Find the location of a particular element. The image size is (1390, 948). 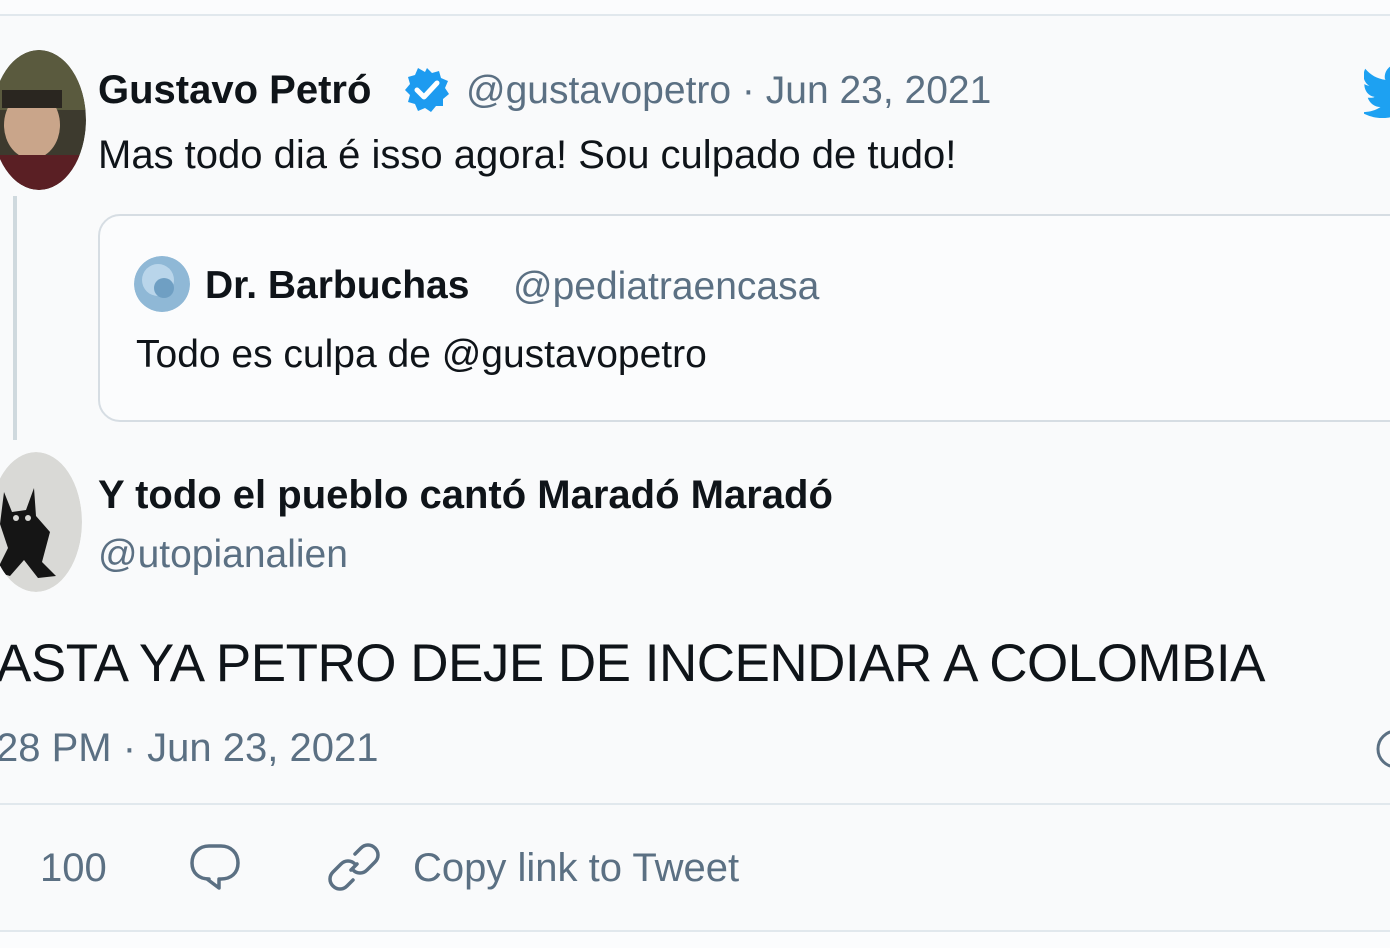

reply-icon is located at coordinates (215, 869).